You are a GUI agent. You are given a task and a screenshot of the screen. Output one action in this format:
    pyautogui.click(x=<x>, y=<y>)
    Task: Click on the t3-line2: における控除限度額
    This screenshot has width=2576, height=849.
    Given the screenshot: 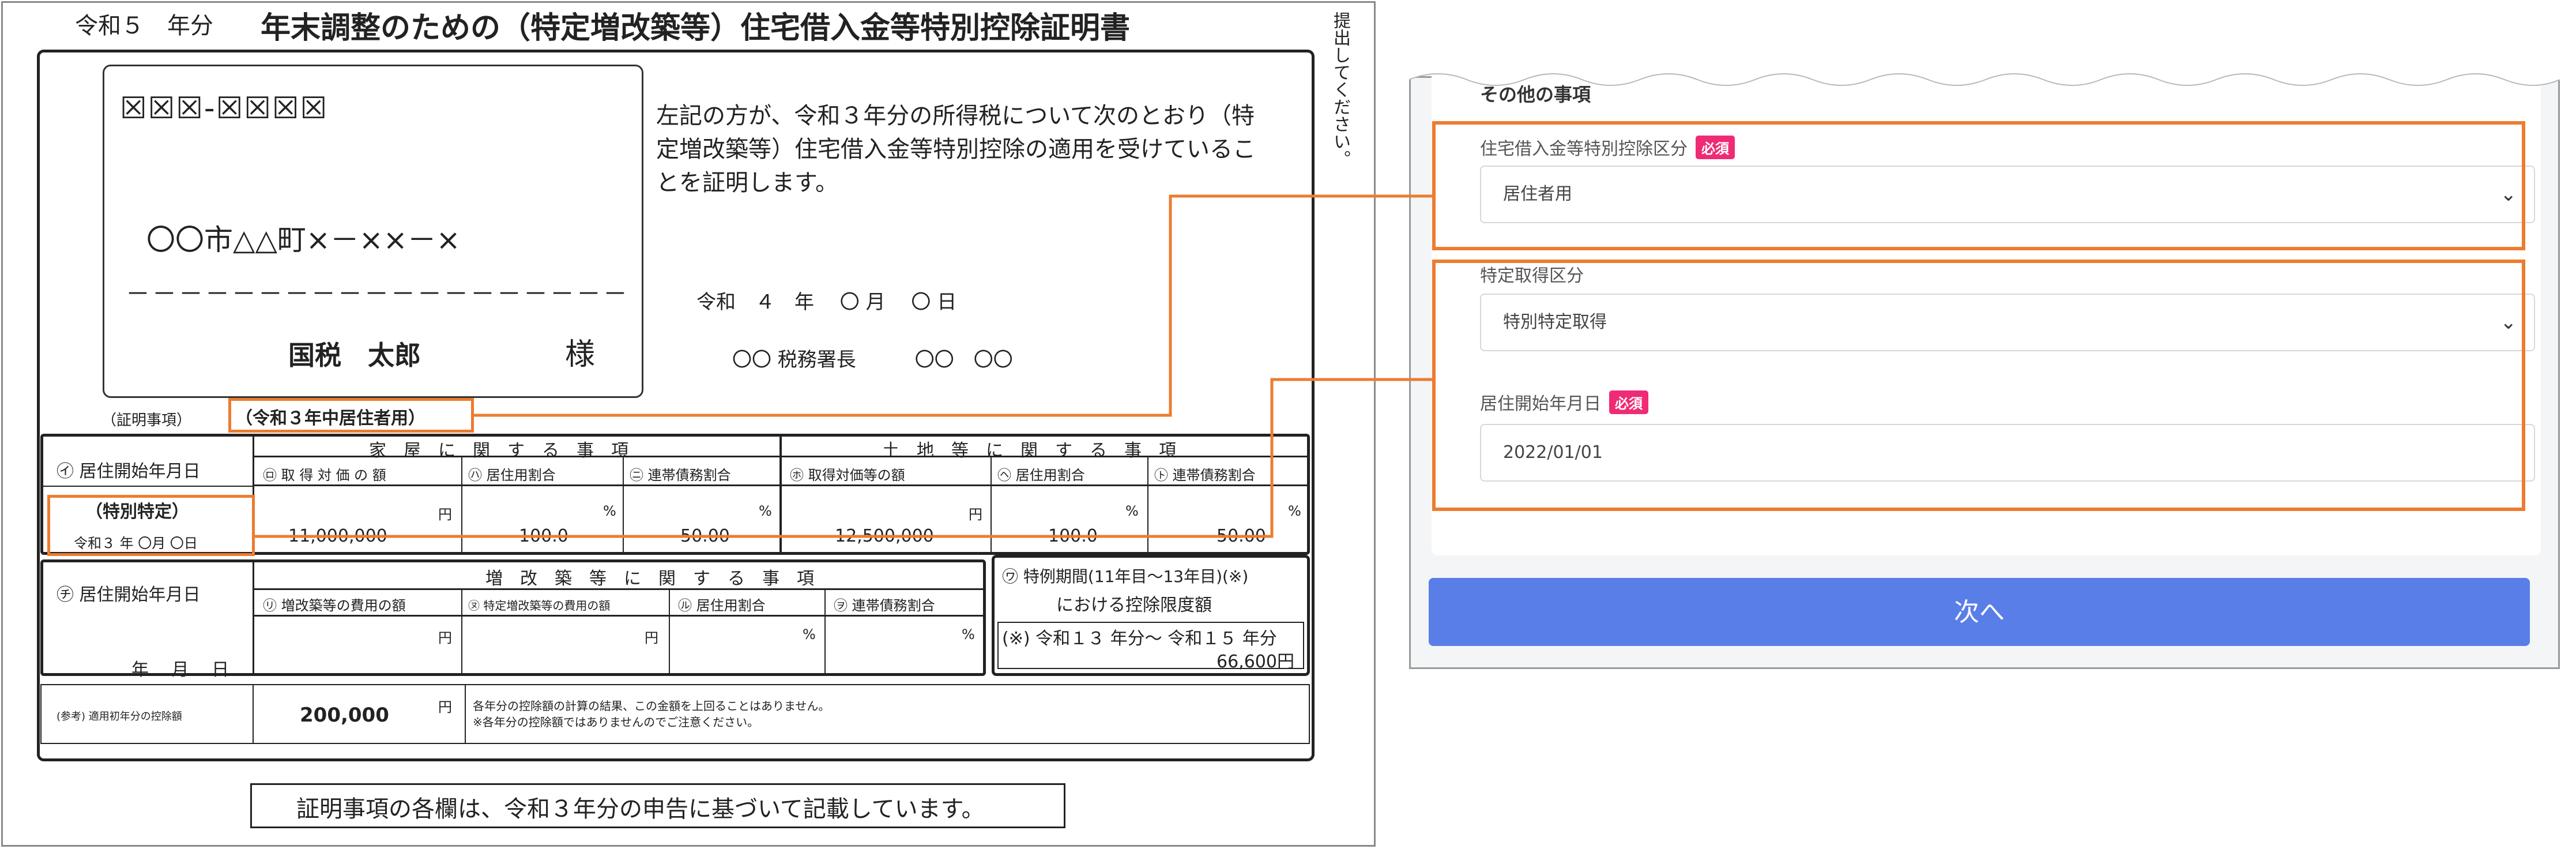 What is the action you would take?
    pyautogui.click(x=1134, y=605)
    